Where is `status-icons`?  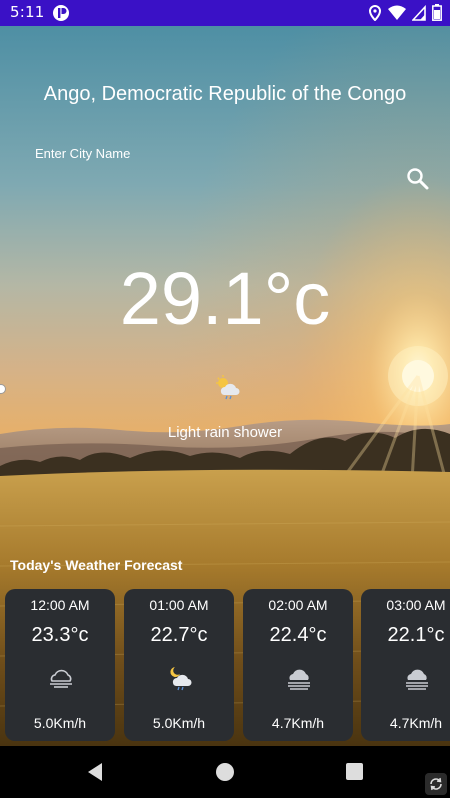
status-icons is located at coordinates (405, 12).